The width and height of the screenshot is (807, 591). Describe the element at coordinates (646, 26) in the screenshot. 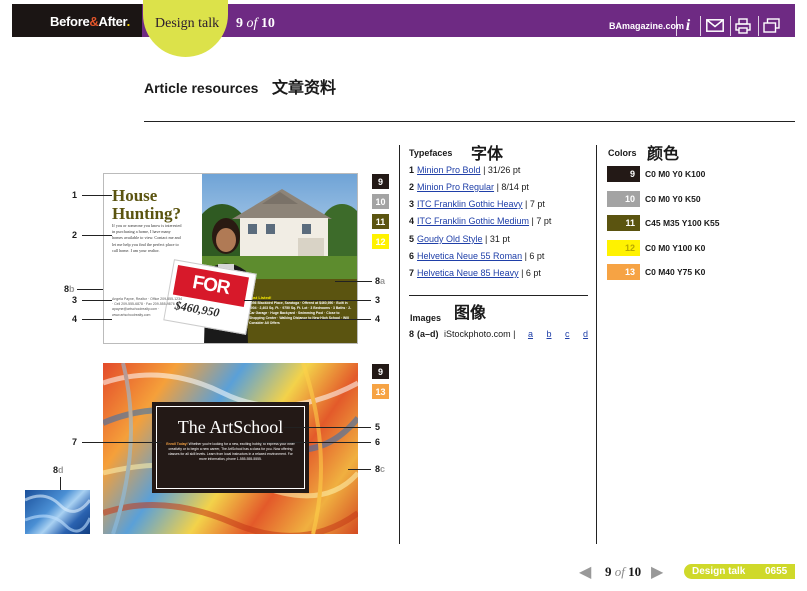

I see `site-link: BAmagazine.com` at that location.